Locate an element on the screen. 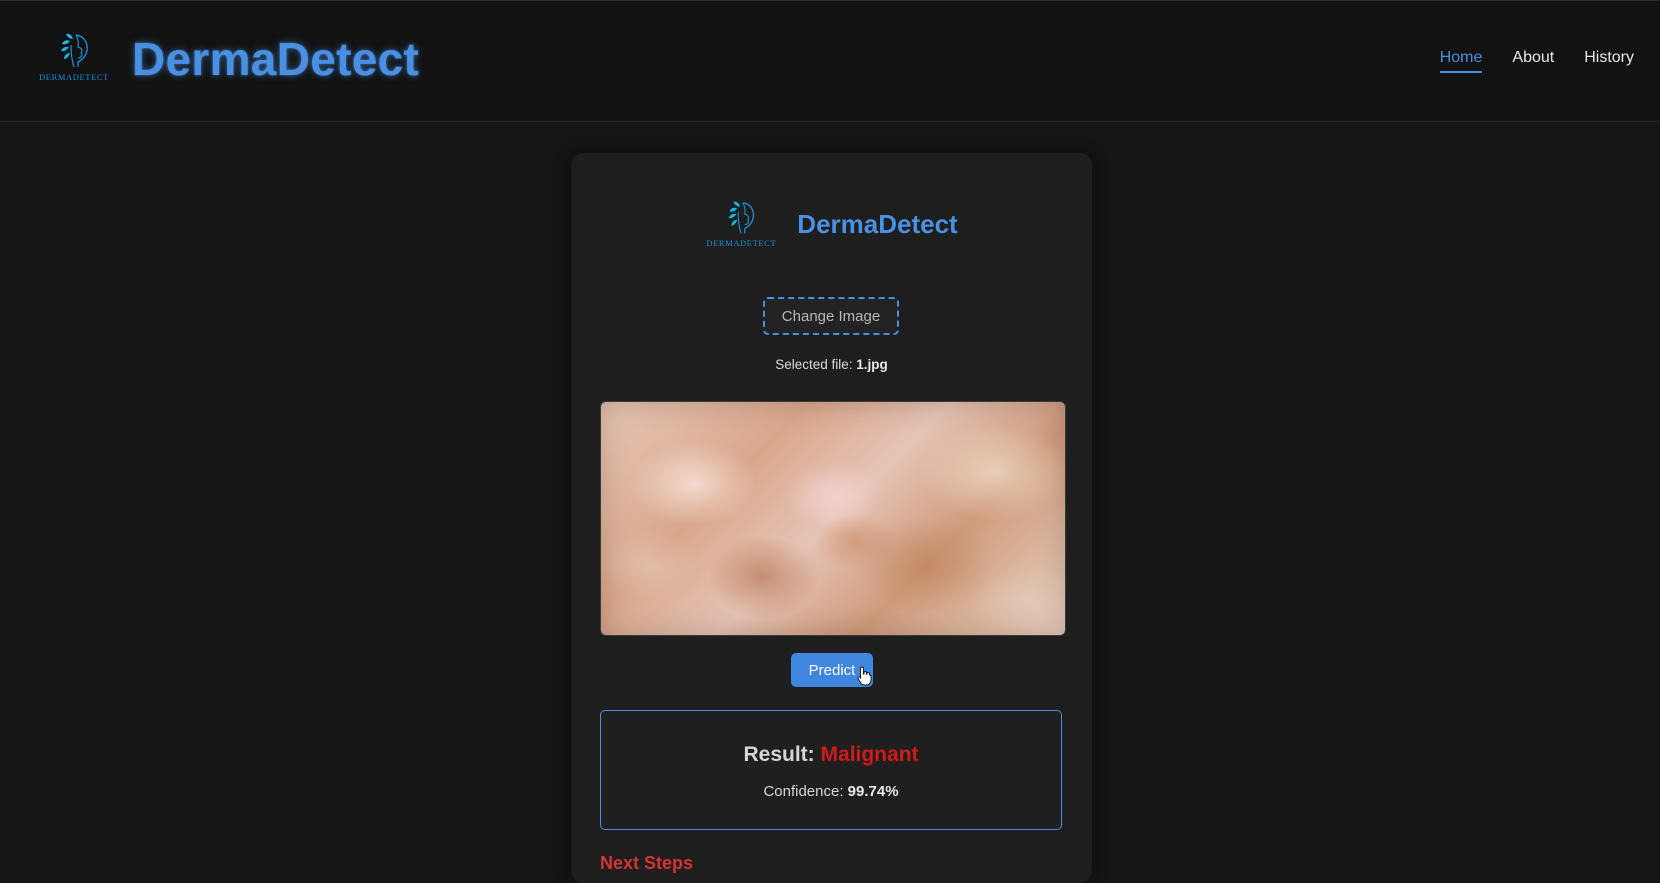  selected-file-name: 1.jpg is located at coordinates (872, 364).